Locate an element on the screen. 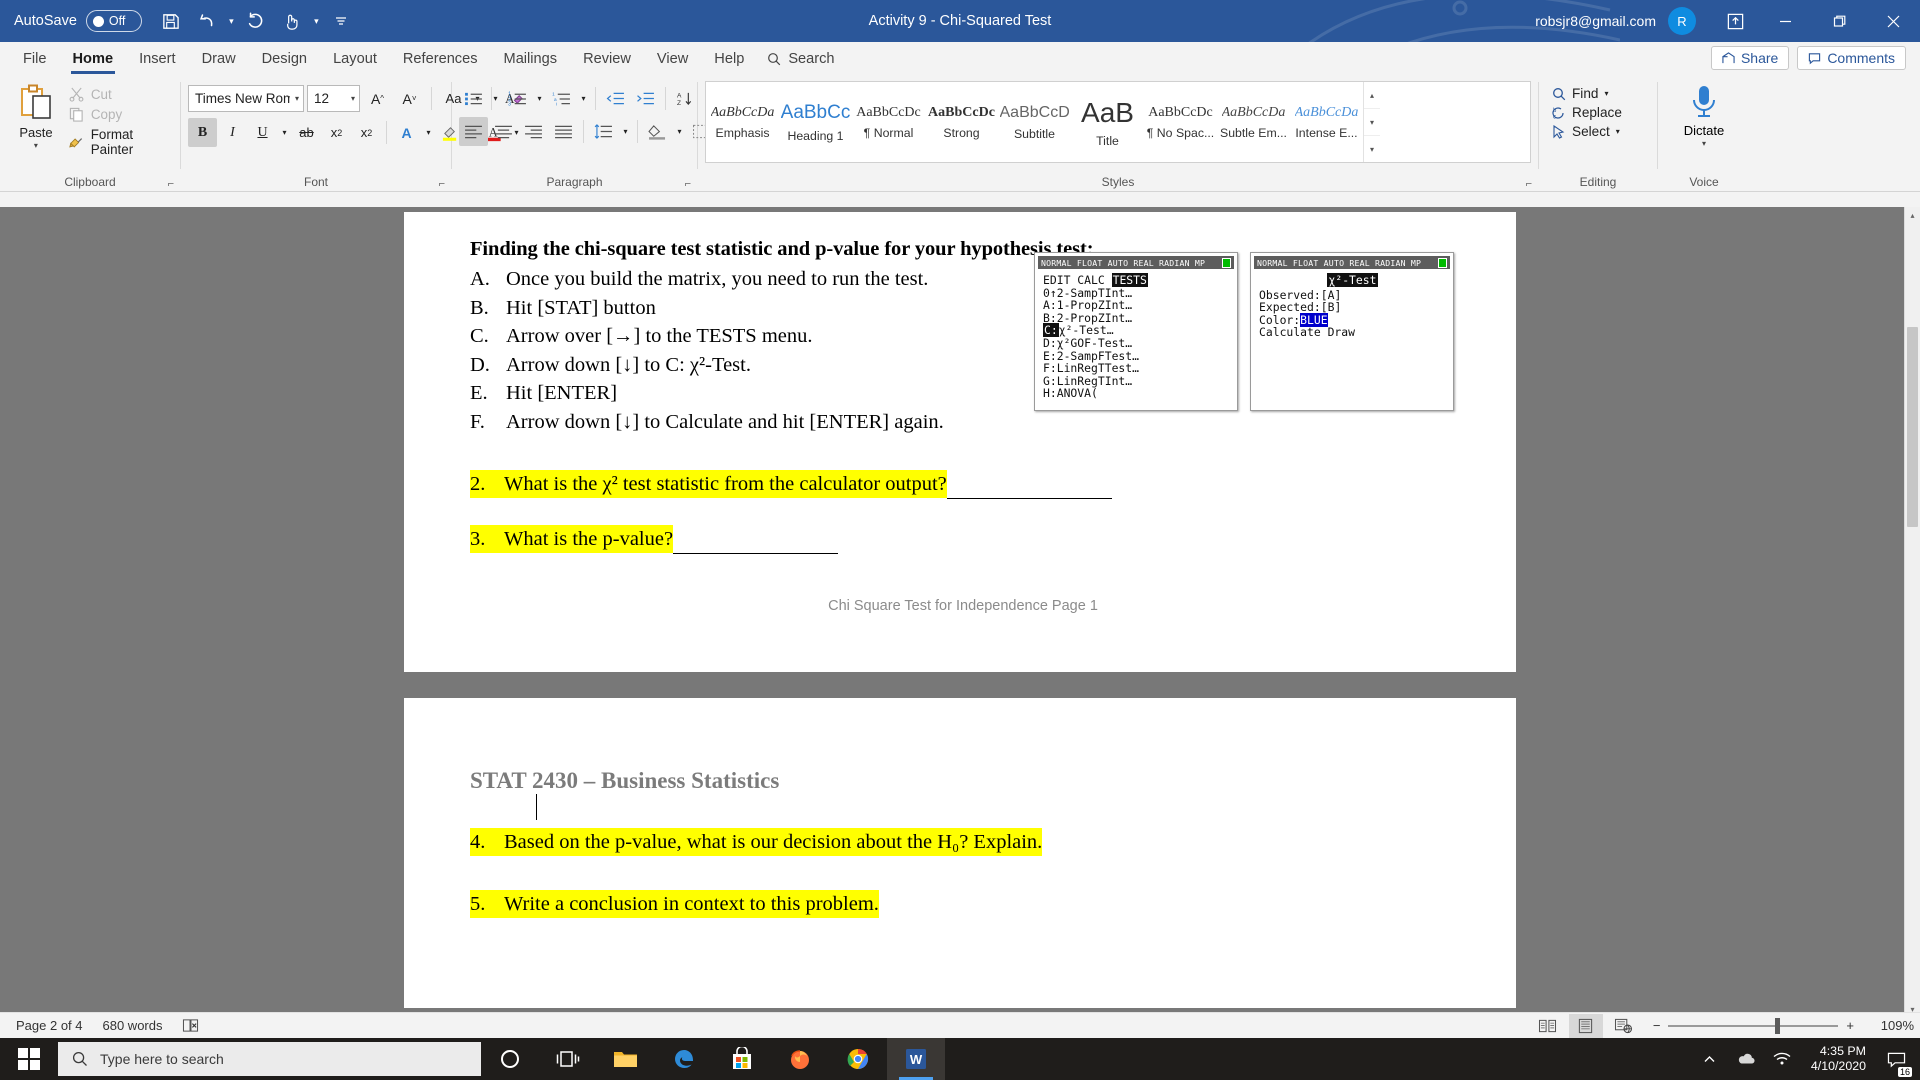 The width and height of the screenshot is (1920, 1080). replace-button: bc Replace is located at coordinates (1587, 112).